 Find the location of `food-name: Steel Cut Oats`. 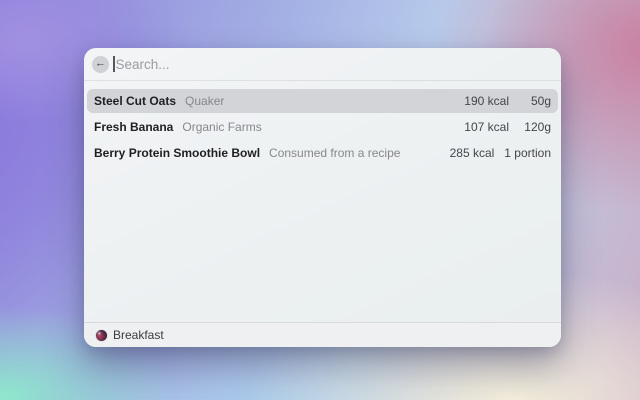

food-name: Steel Cut Oats is located at coordinates (135, 101).